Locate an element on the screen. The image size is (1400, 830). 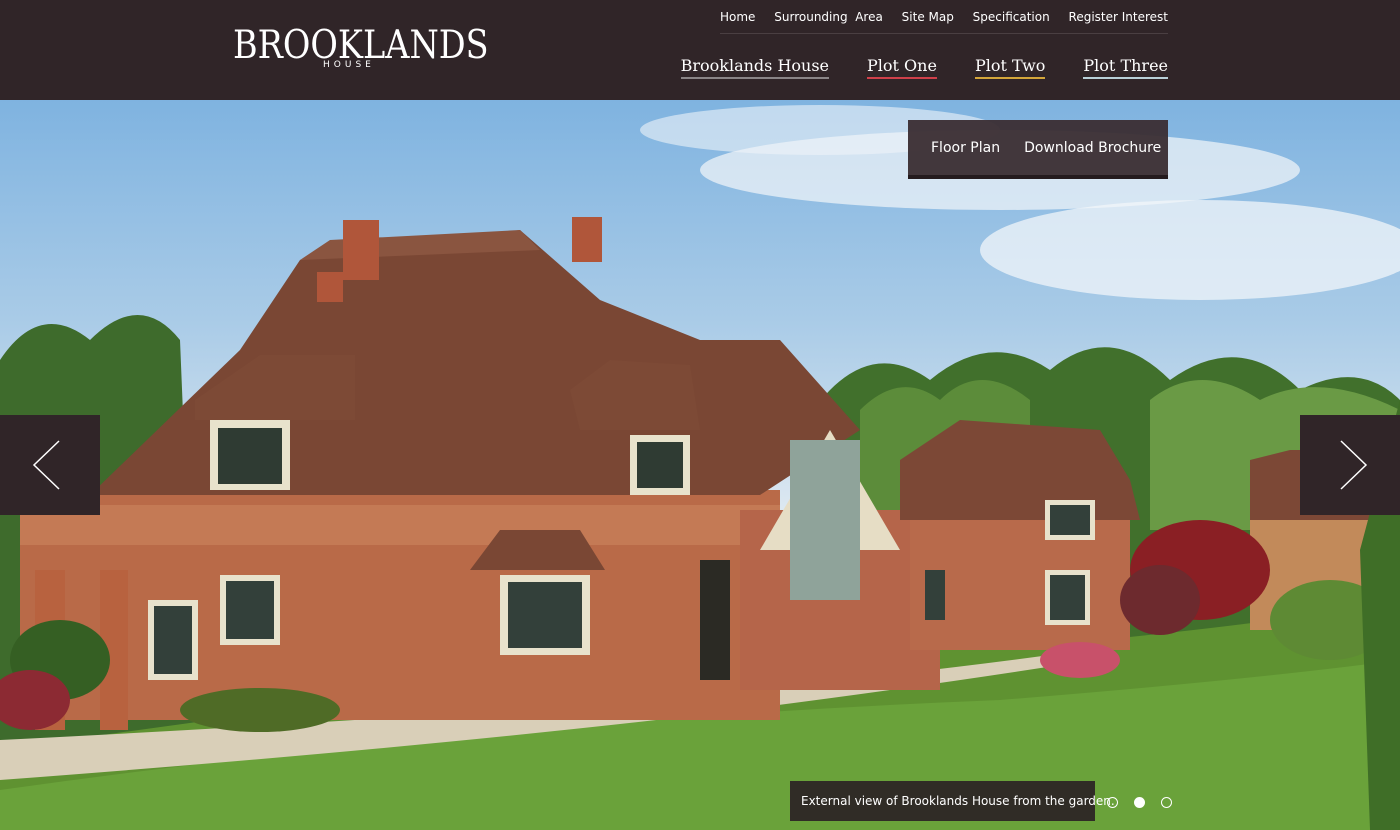
chevron-right-icon is located at coordinates (1354, 465).